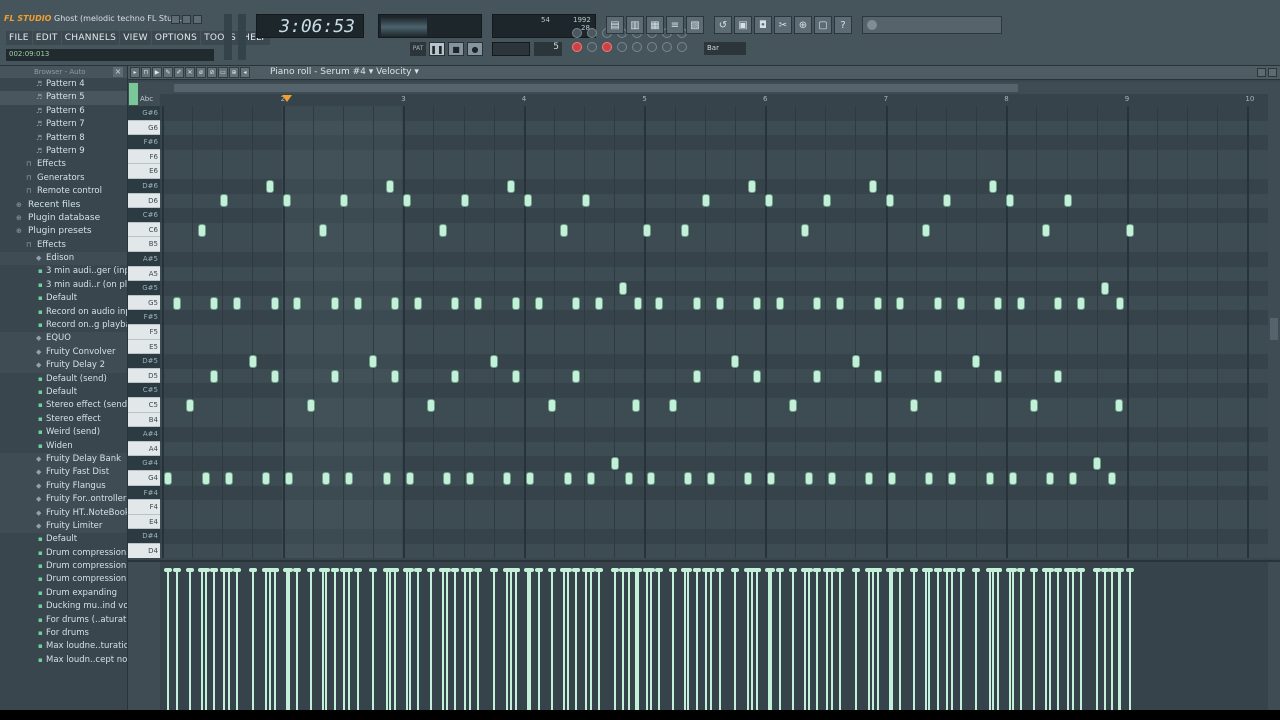  What do you see at coordinates (592, 47) in the screenshot?
I see `metronome-icon` at bounding box center [592, 47].